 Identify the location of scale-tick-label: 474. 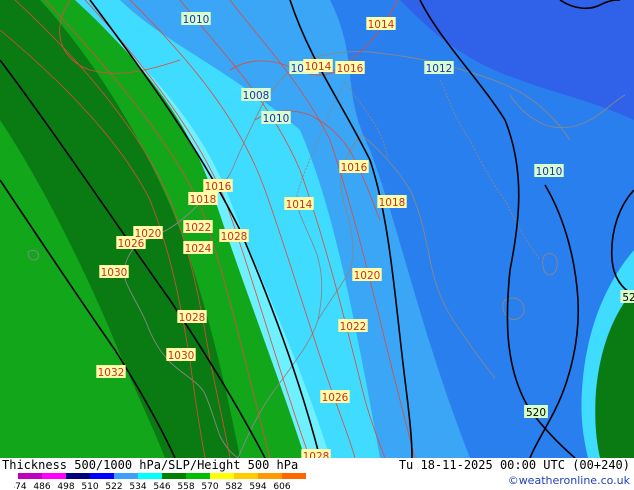
(20, 486).